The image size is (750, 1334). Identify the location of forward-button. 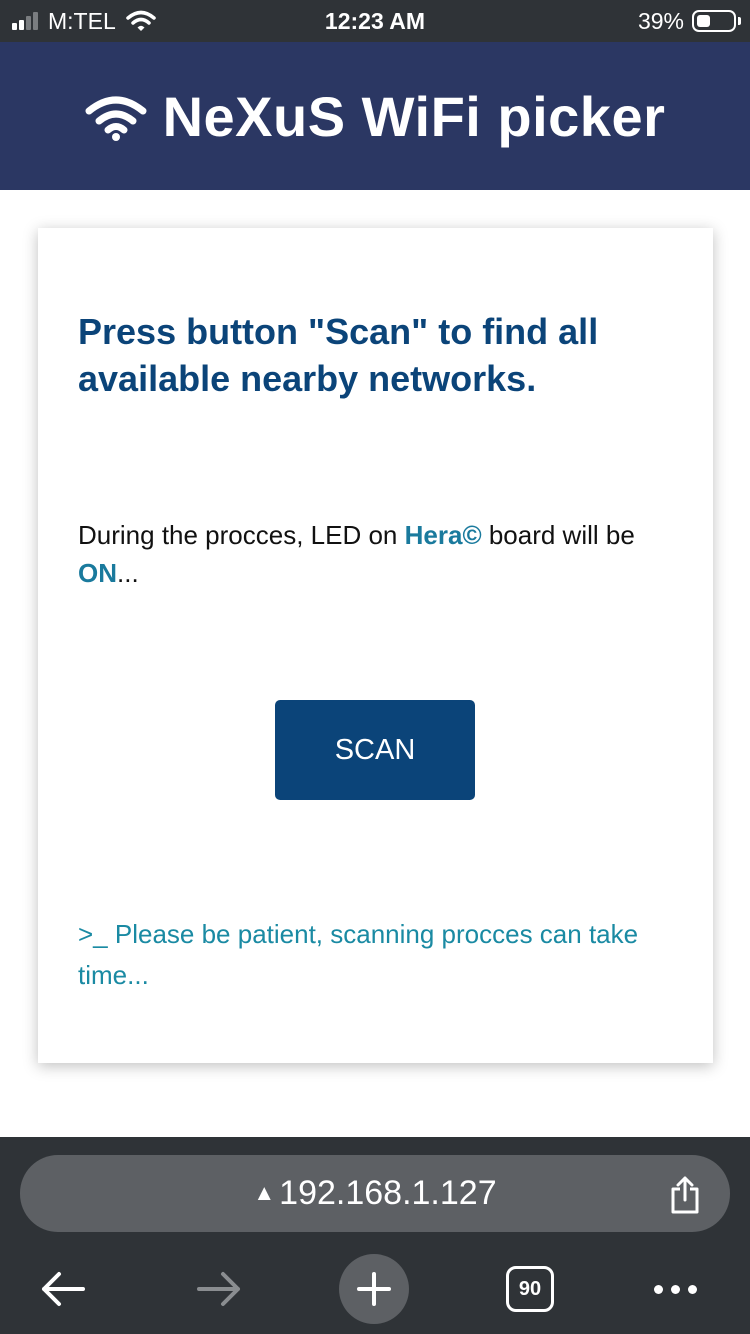
(219, 1289).